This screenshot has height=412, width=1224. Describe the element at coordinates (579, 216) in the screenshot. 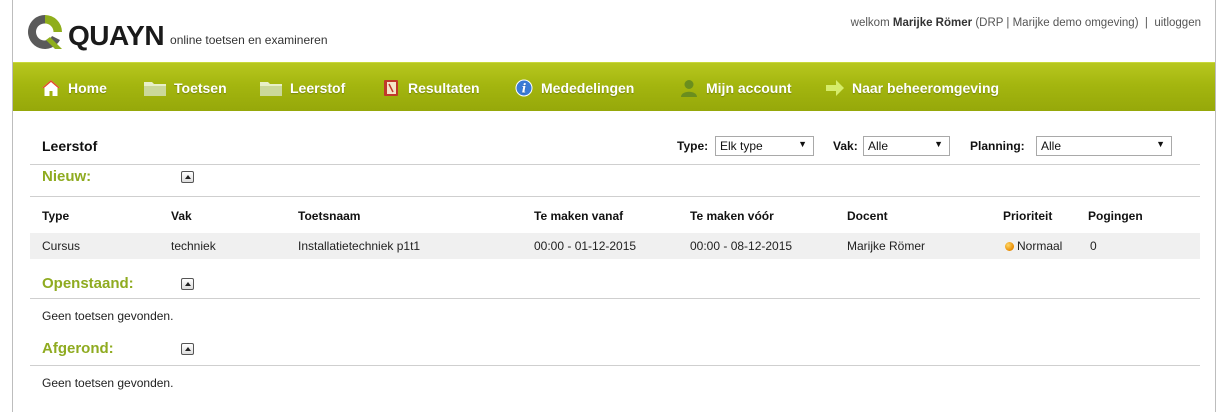

I see `column-header: Te maken vanaf` at that location.